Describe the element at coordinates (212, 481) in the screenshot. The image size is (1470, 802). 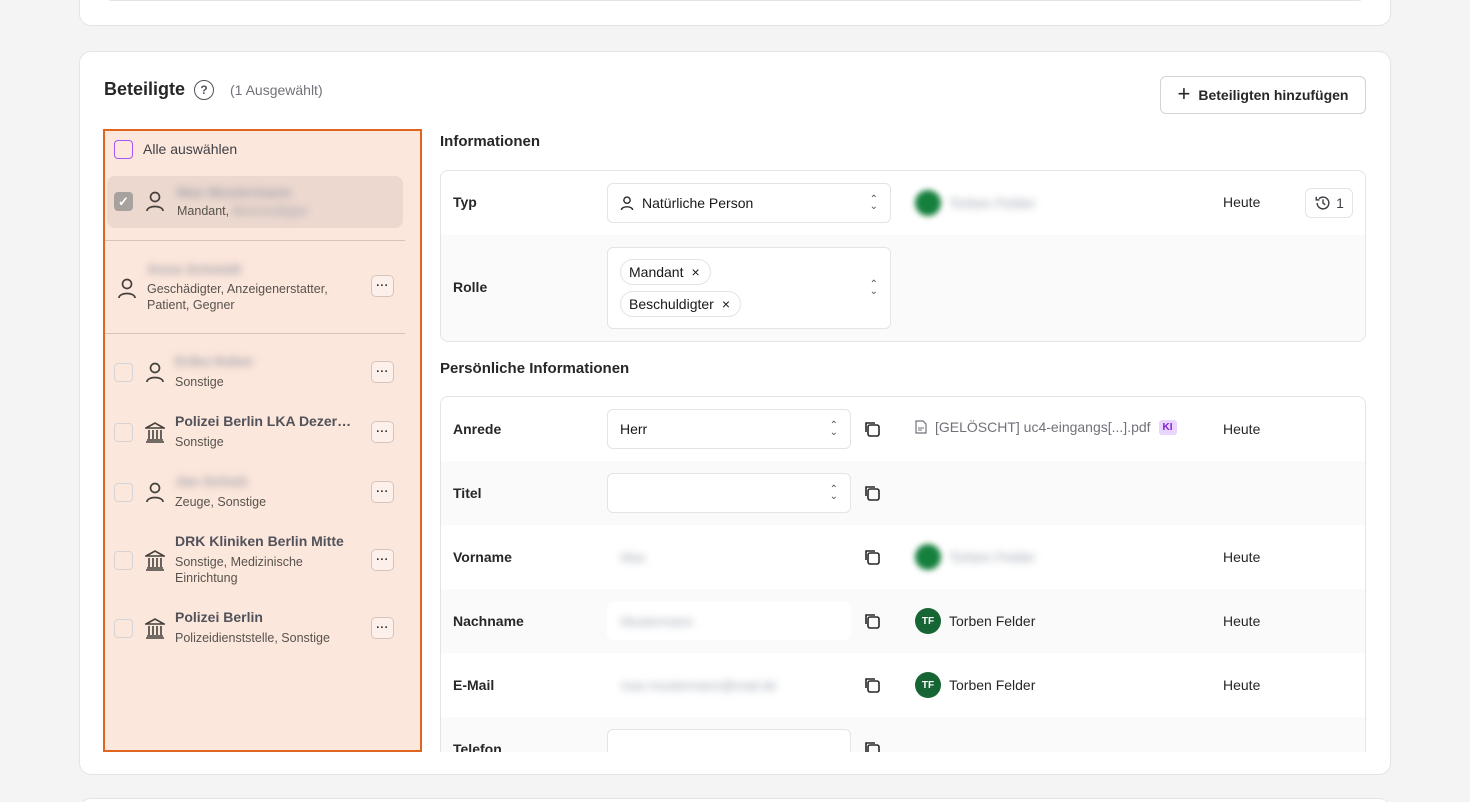
I see `participant-name: Jan Schulz` at that location.